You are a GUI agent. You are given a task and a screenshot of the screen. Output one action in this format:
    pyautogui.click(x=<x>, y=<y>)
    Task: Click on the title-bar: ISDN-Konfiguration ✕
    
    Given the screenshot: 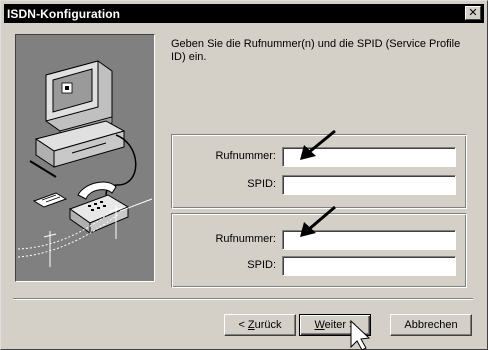 What is the action you would take?
    pyautogui.click(x=244, y=13)
    